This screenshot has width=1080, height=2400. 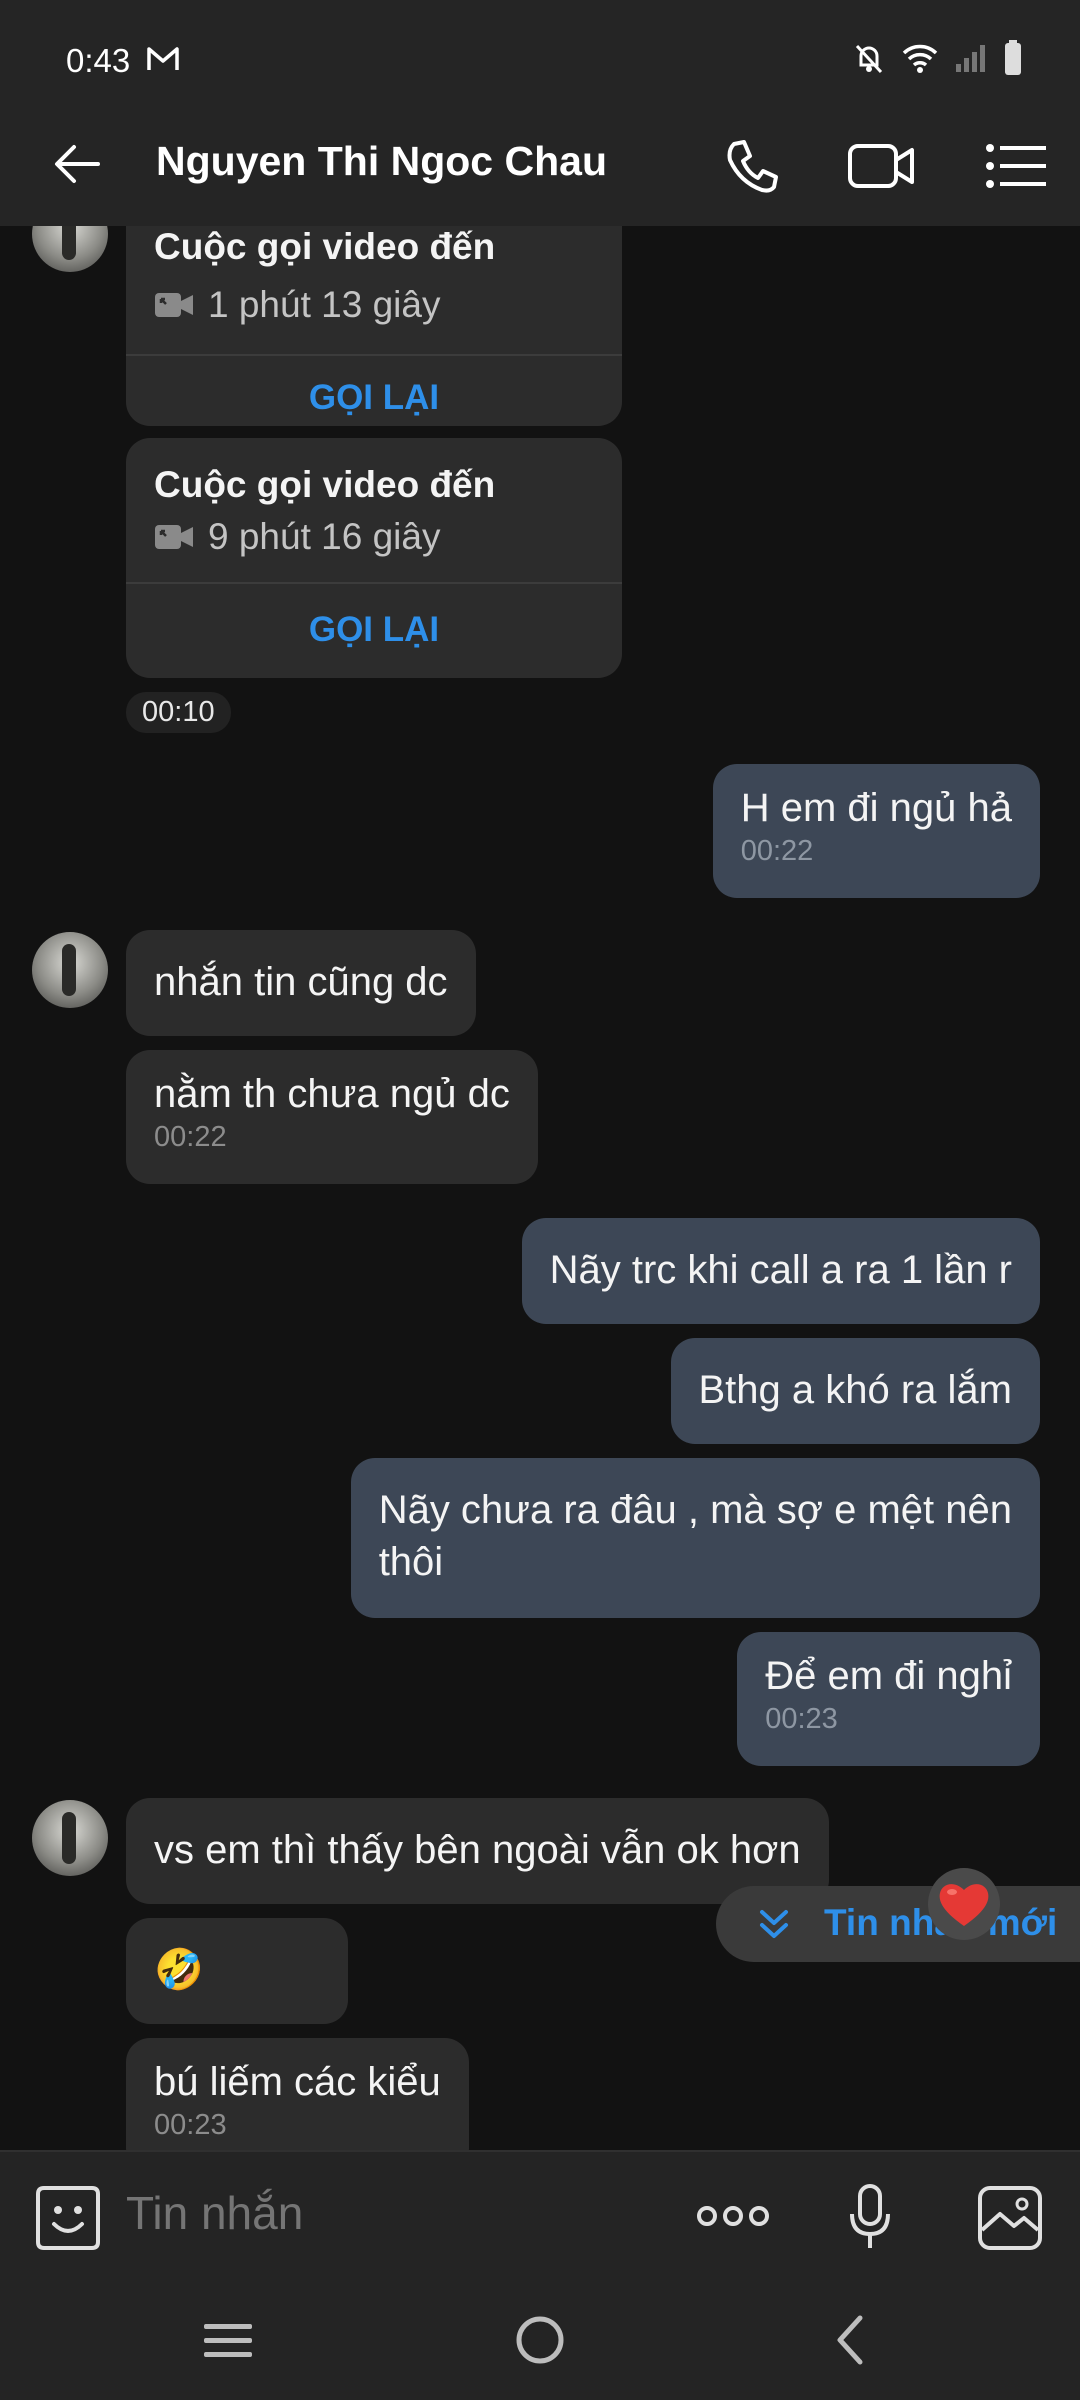 I want to click on outgoing-message: Bthg a khó ra lắm, so click(x=855, y=1391).